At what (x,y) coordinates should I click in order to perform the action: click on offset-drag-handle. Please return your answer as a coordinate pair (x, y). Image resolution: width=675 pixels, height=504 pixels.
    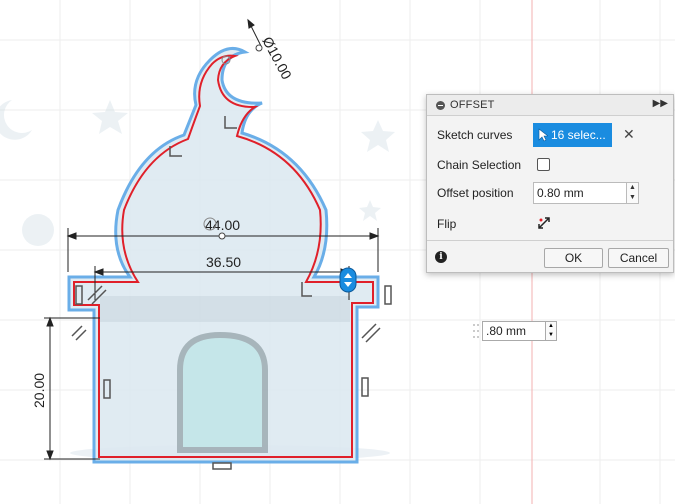
    Looking at the image, I should click on (348, 280).